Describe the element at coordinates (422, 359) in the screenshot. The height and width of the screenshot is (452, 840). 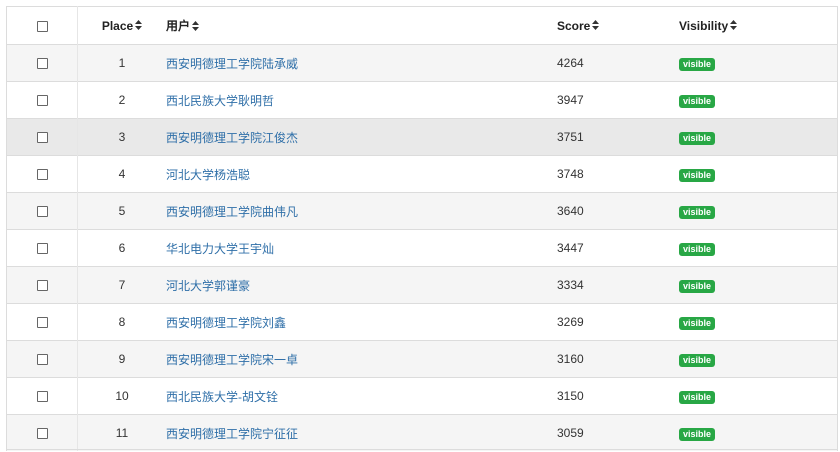
I see `table-row: 9 西安明德理工学院宋一卓 3160 visible` at that location.